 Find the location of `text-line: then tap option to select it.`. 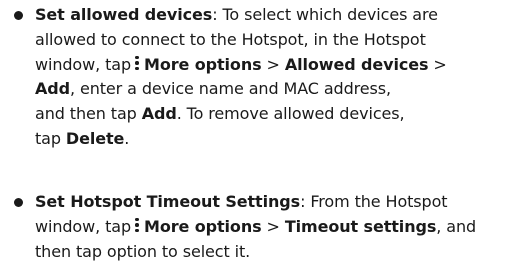

text-line: then tap option to select it. is located at coordinates (280, 252).